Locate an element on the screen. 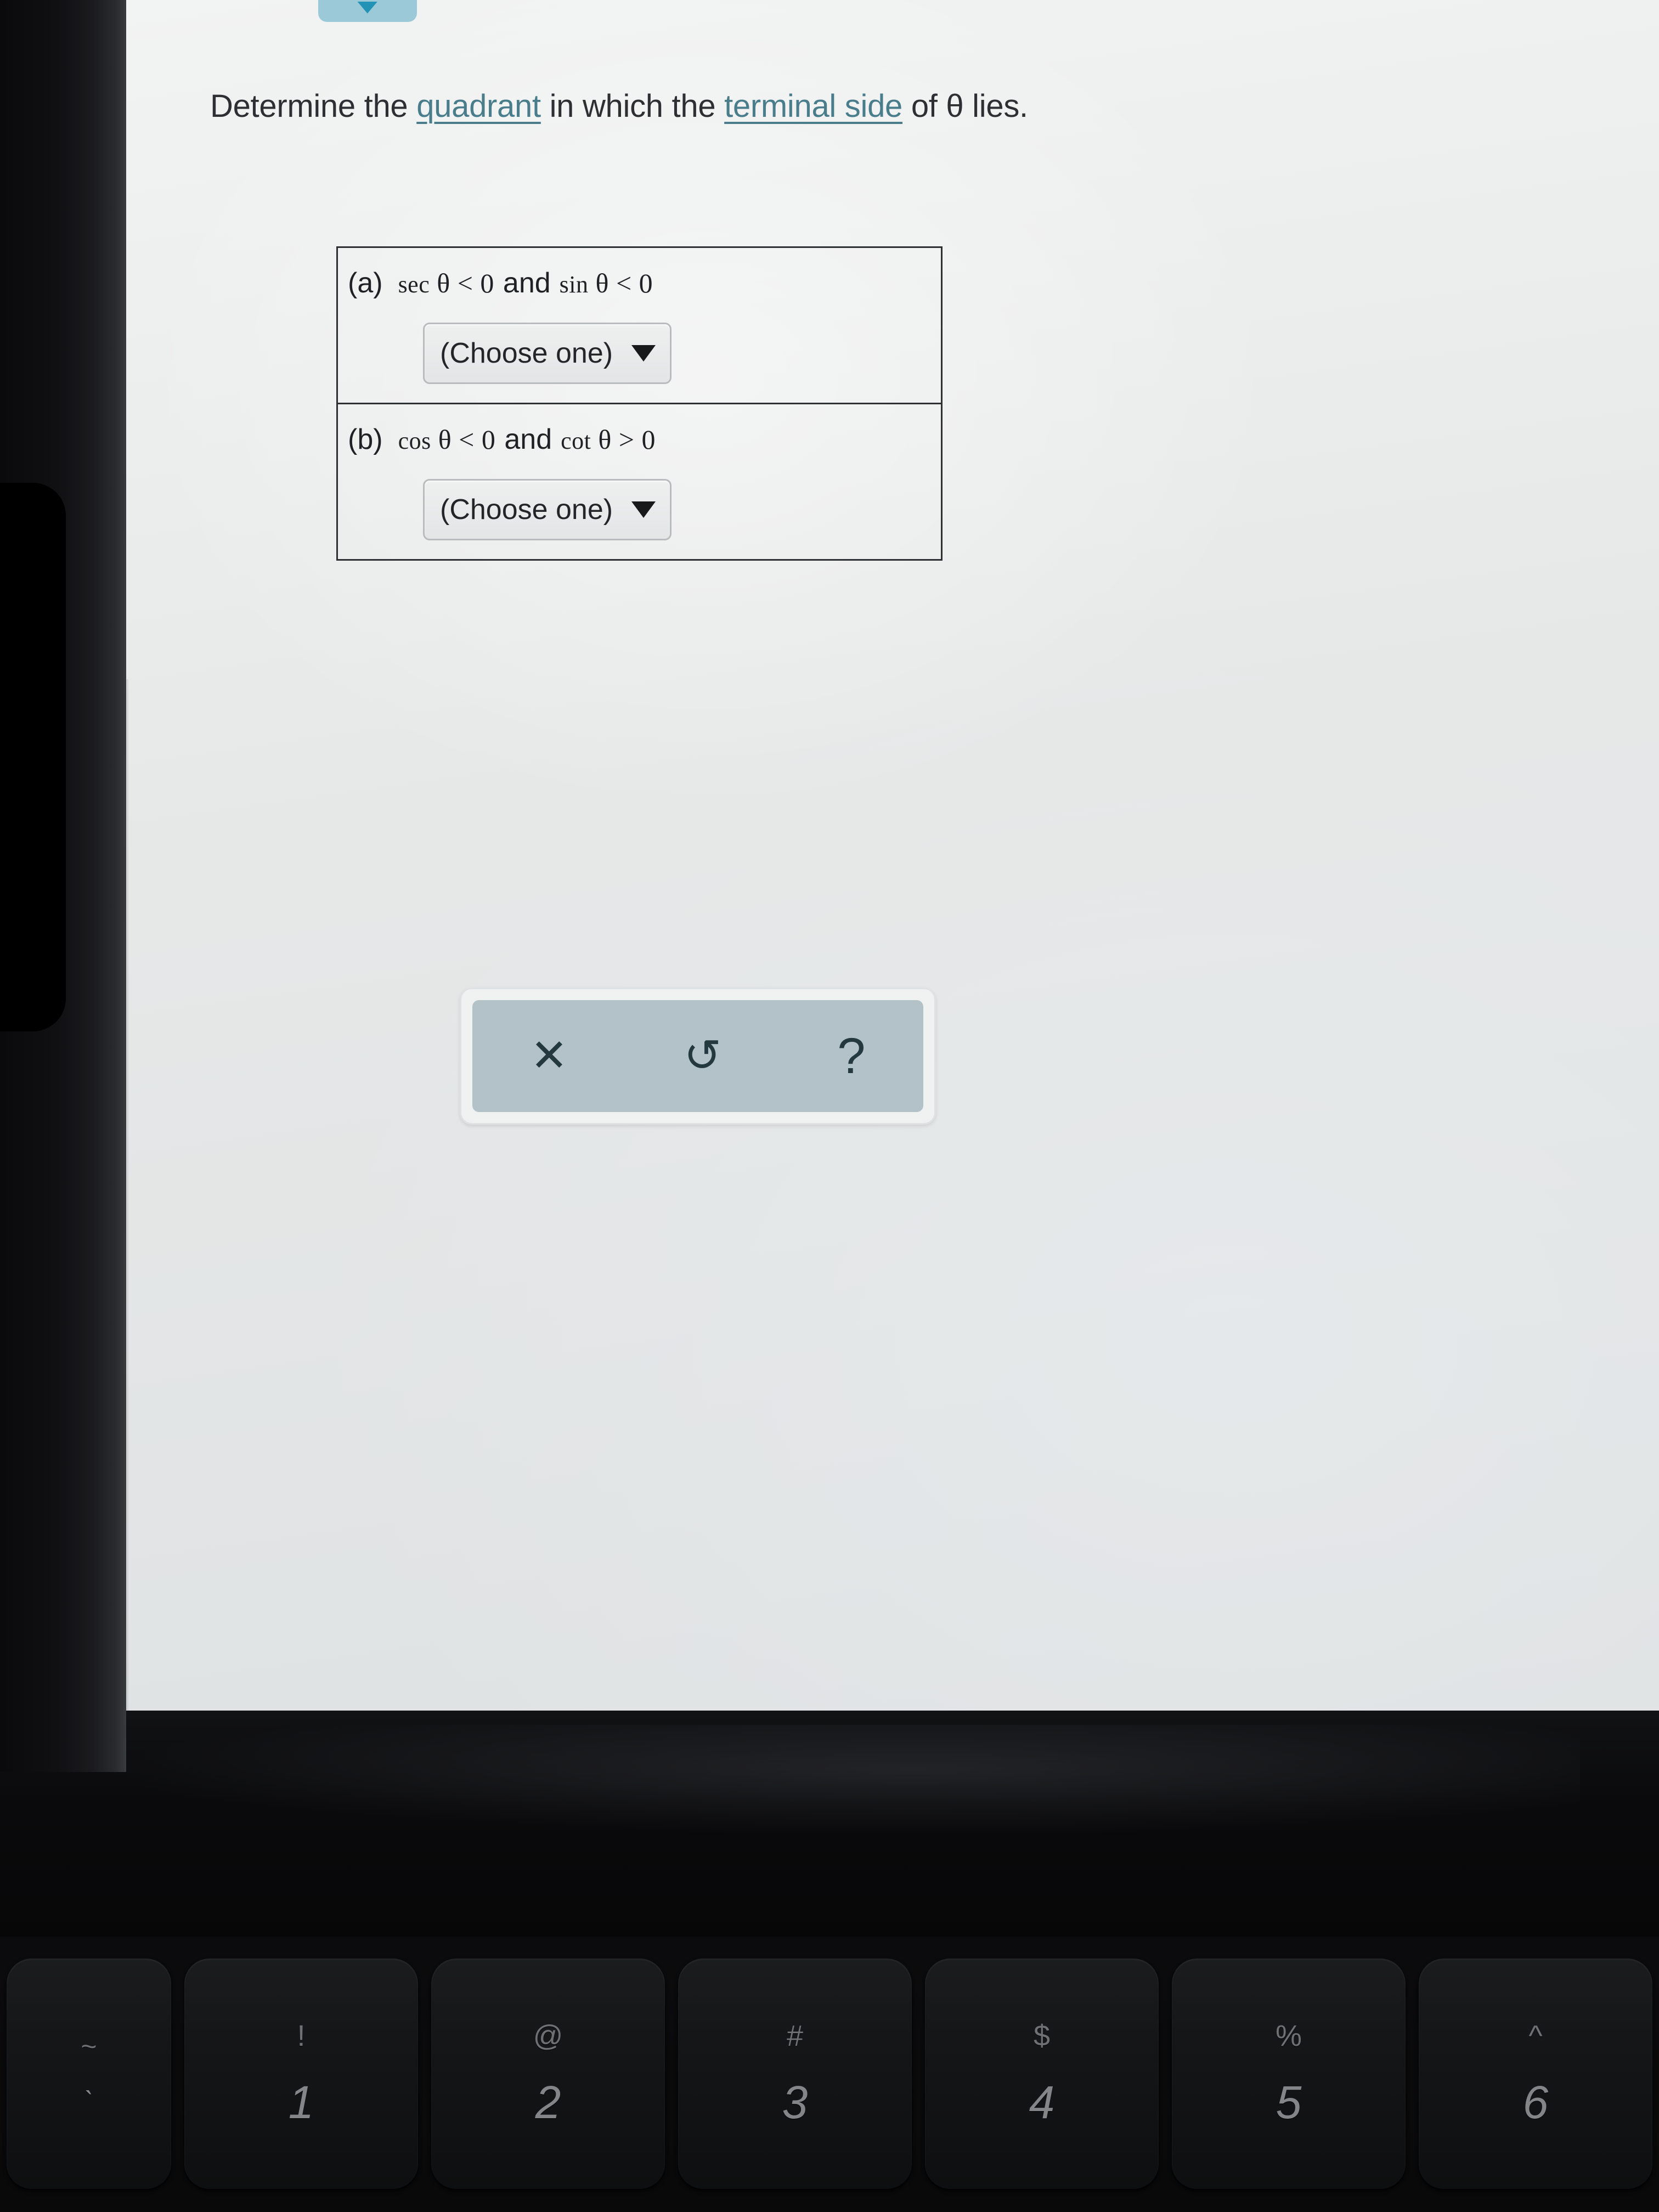  dropdown-answer-a: (Choose one) is located at coordinates (547, 353).